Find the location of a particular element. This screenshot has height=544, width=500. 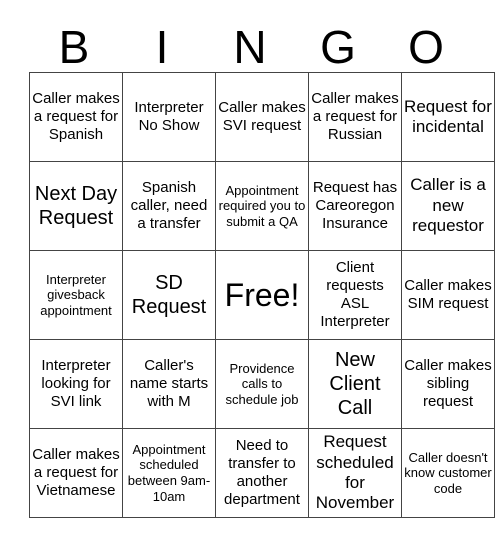

bingo-cell: SD Request is located at coordinates (169, 295).